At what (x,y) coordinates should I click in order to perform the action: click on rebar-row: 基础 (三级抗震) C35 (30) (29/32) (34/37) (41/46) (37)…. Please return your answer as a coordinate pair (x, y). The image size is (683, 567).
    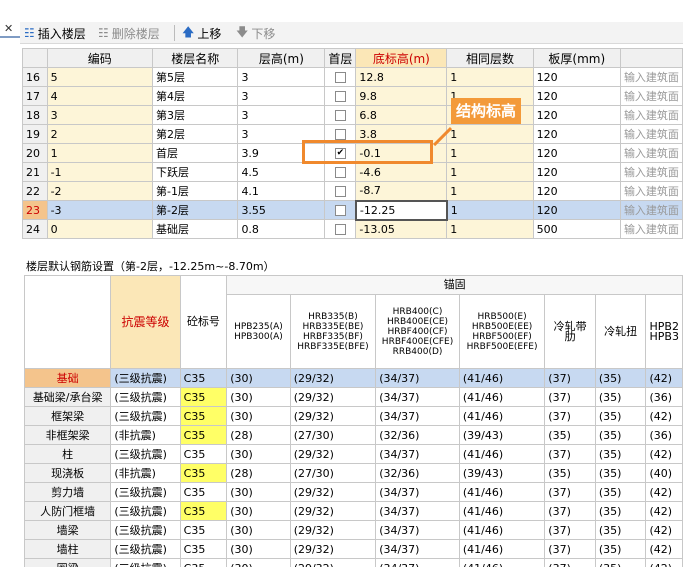
    Looking at the image, I should click on (353, 378).